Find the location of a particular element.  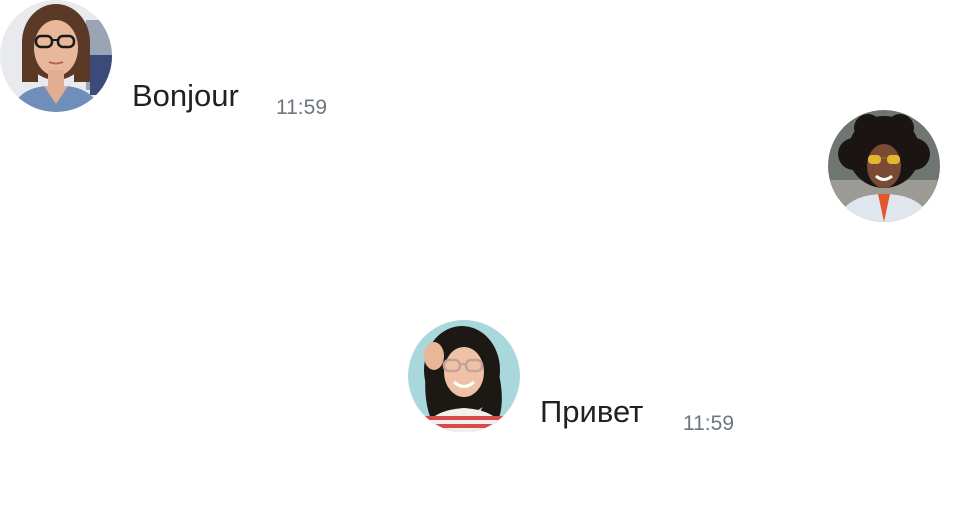

message-text: Bonjour is located at coordinates (185, 95).